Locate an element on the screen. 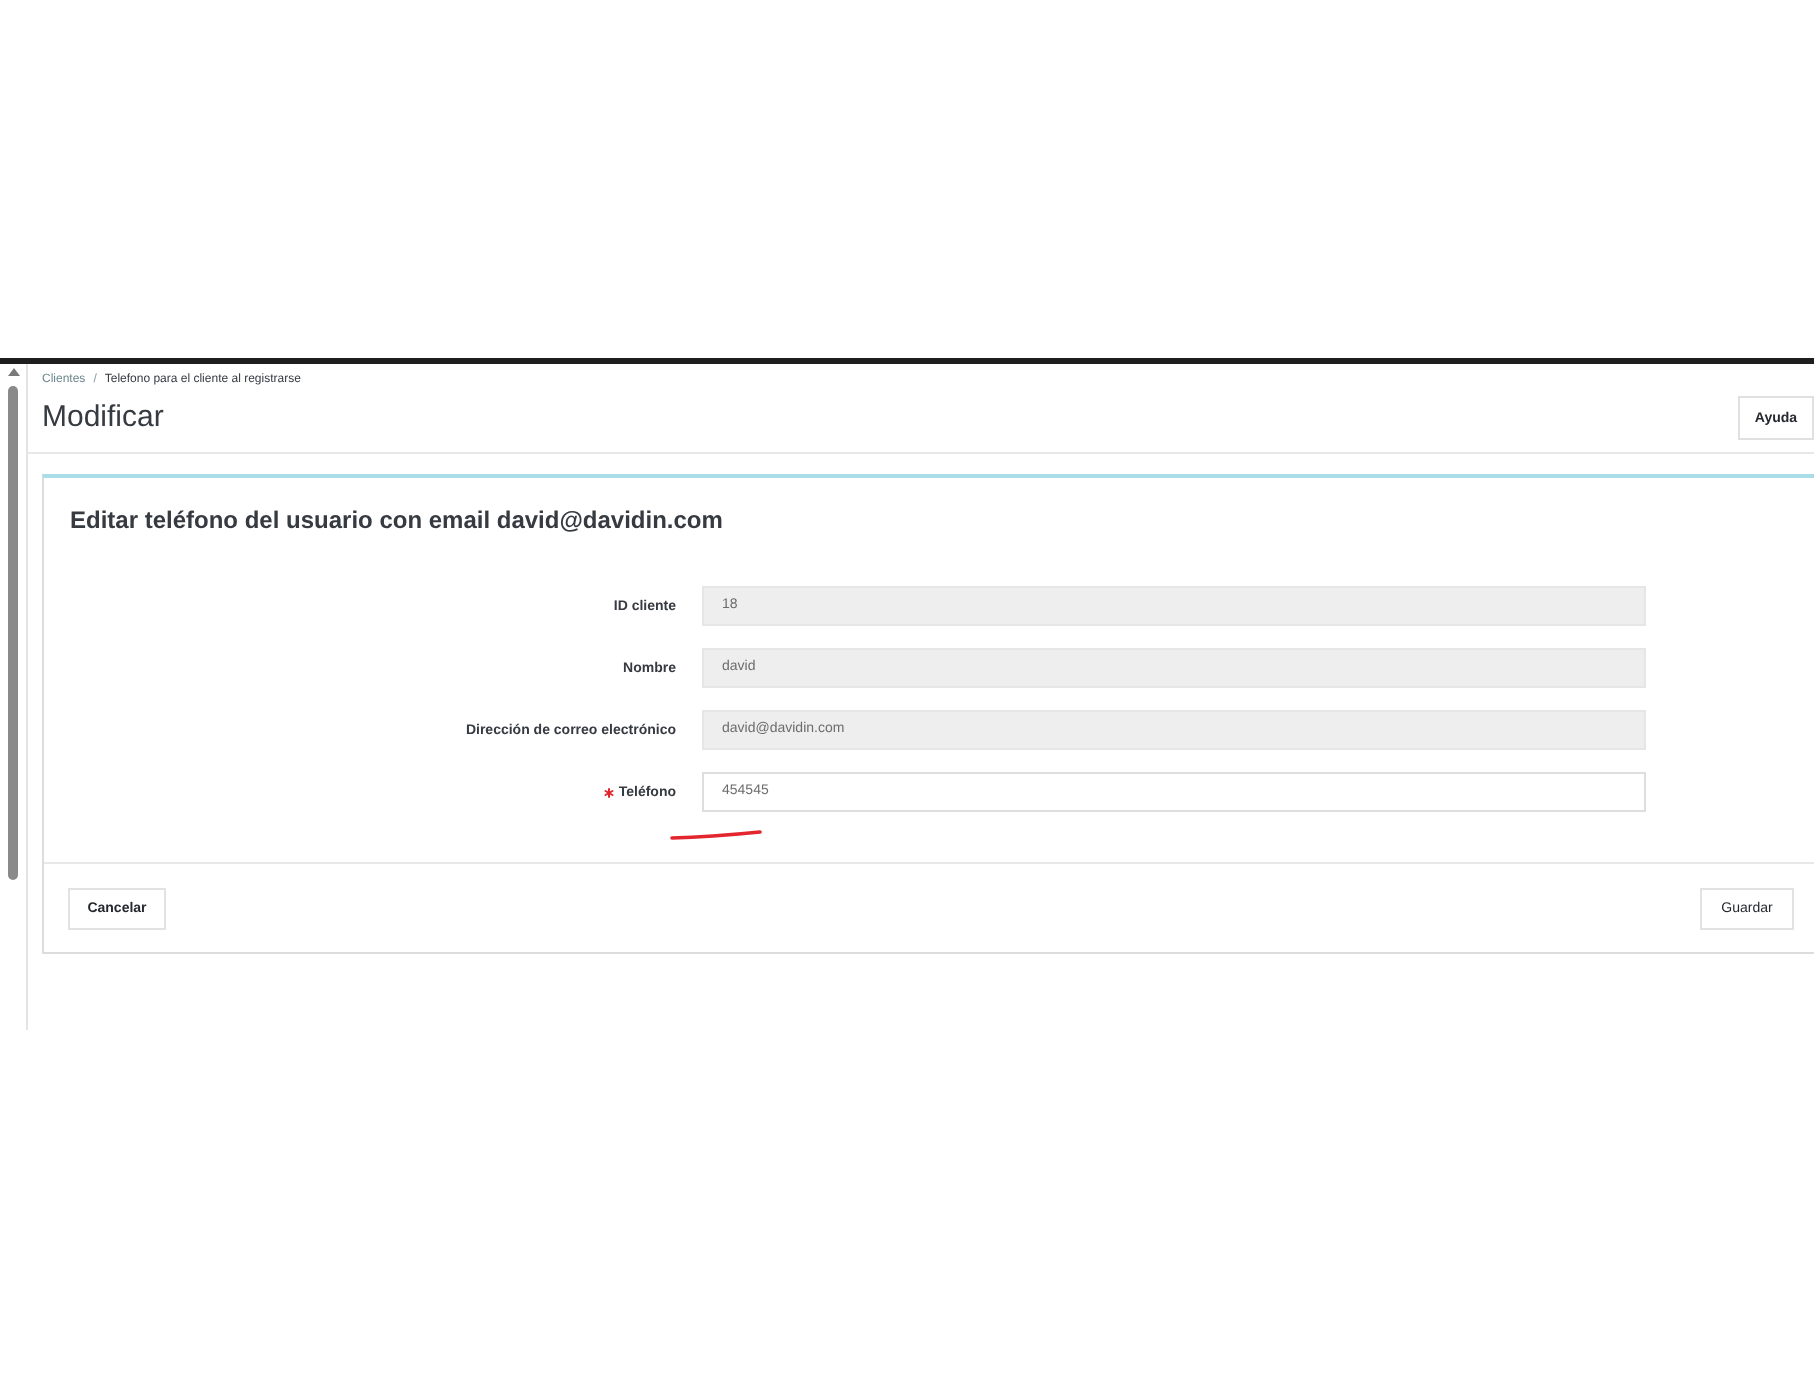 This screenshot has height=1386, width=1814. scroll-up-arrow-icon is located at coordinates (13, 372).